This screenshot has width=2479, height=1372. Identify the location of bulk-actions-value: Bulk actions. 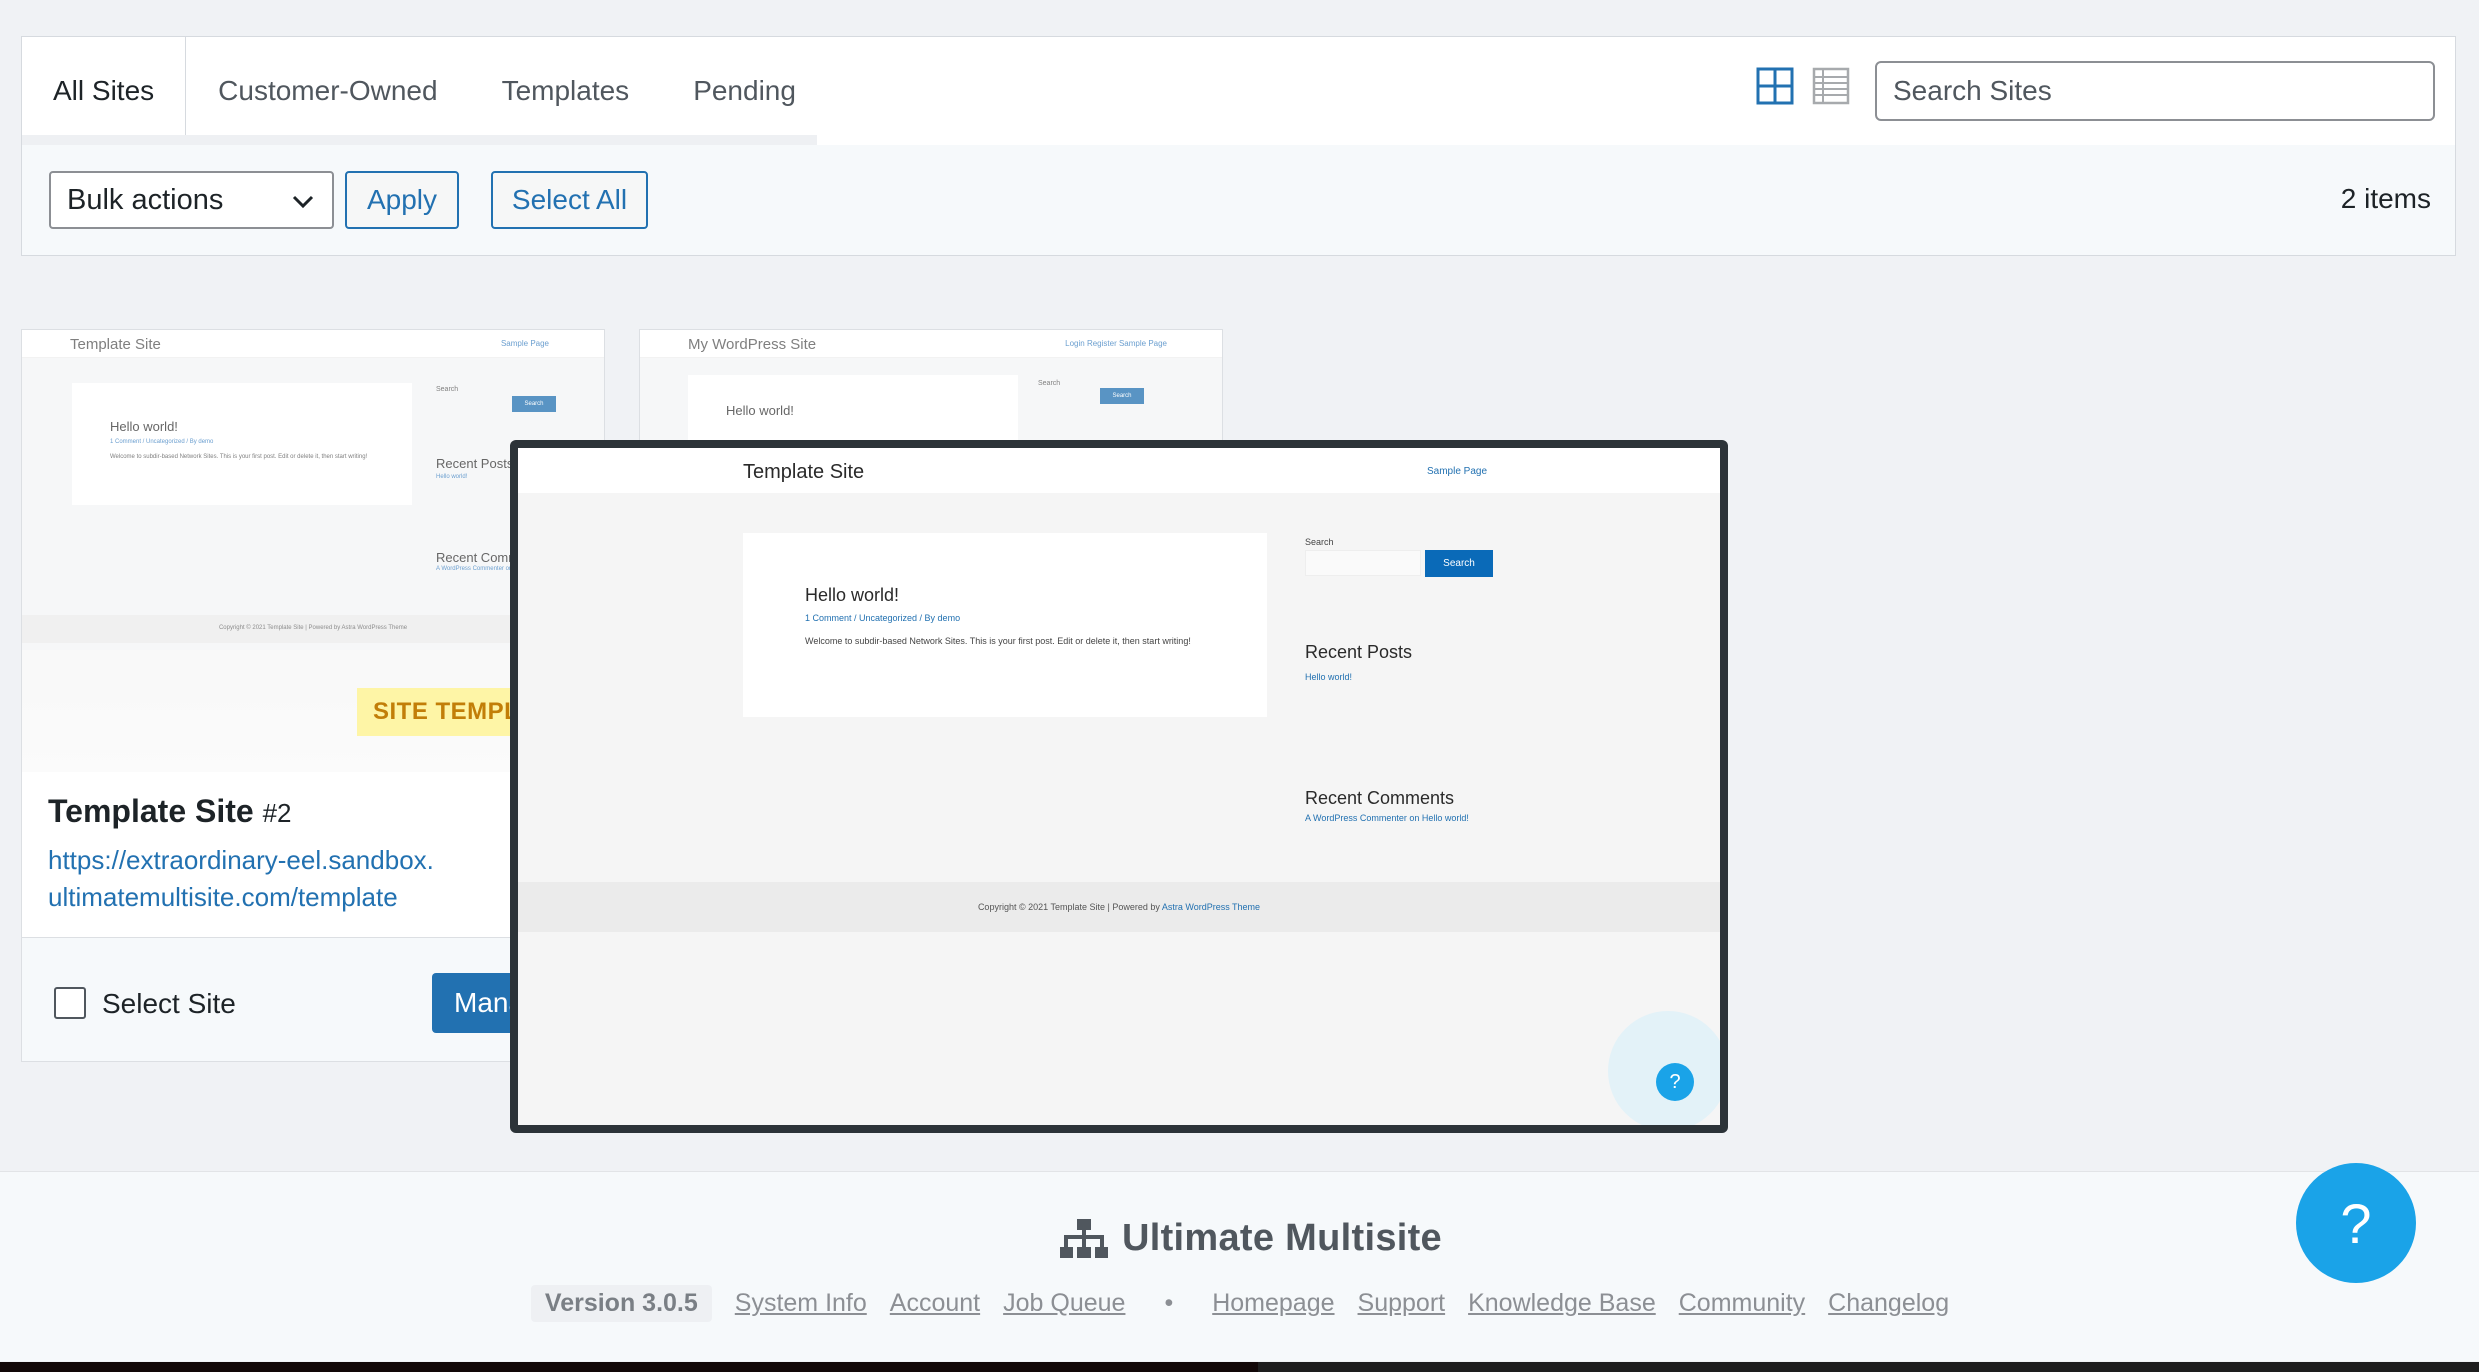
(145, 199).